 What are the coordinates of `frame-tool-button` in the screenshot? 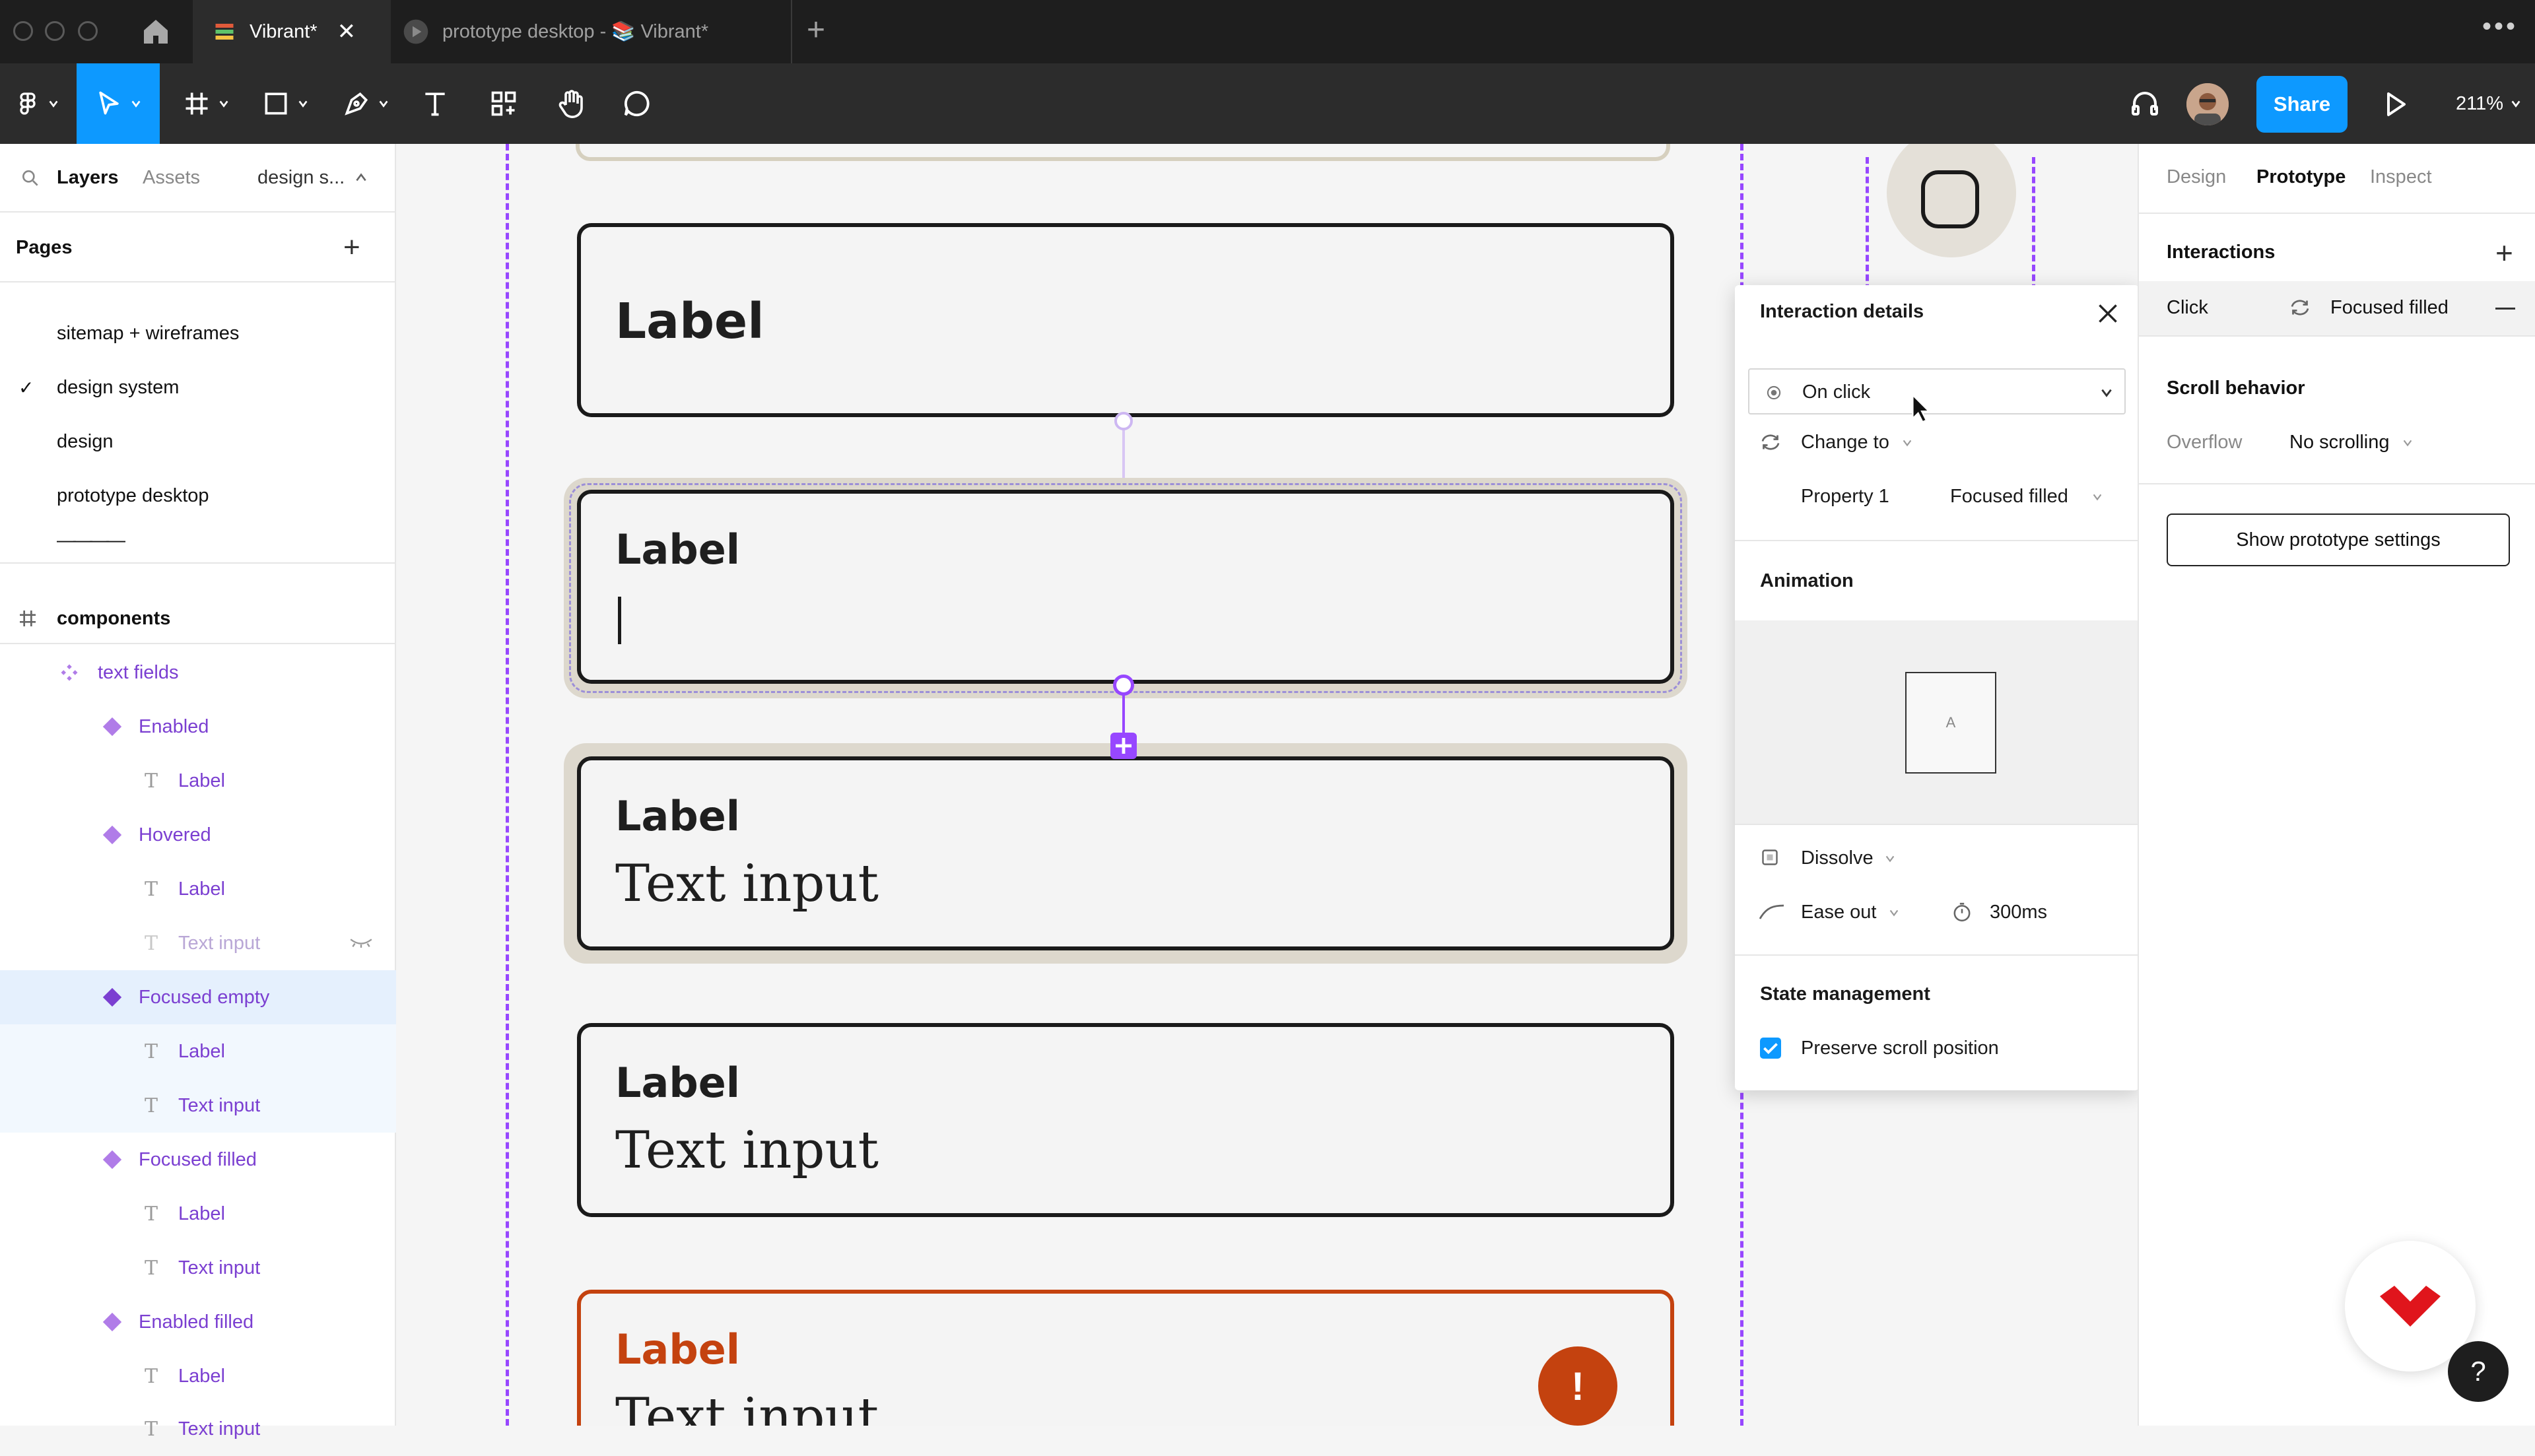 It's located at (206, 104).